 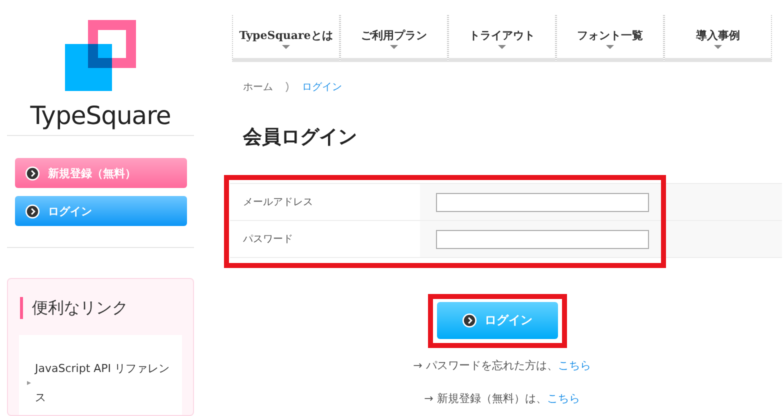 What do you see at coordinates (394, 38) in the screenshot?
I see `nav-item: ご利用プラン` at bounding box center [394, 38].